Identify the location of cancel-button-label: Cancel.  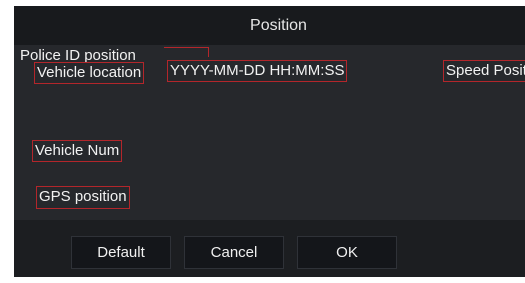
(234, 252).